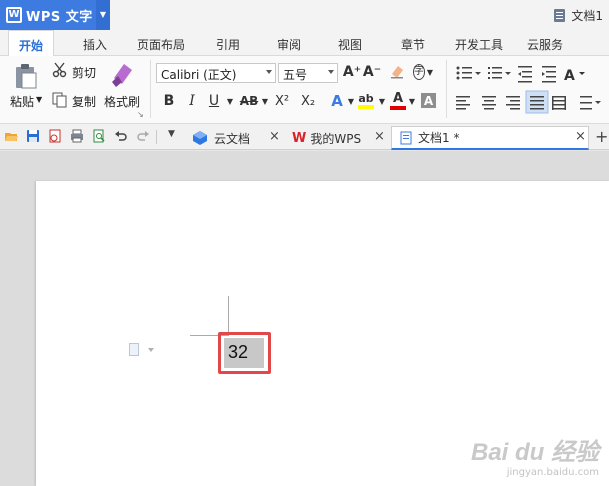 The height and width of the screenshot is (486, 609). I want to click on font-family-value: Calibri (正文), so click(199, 75).